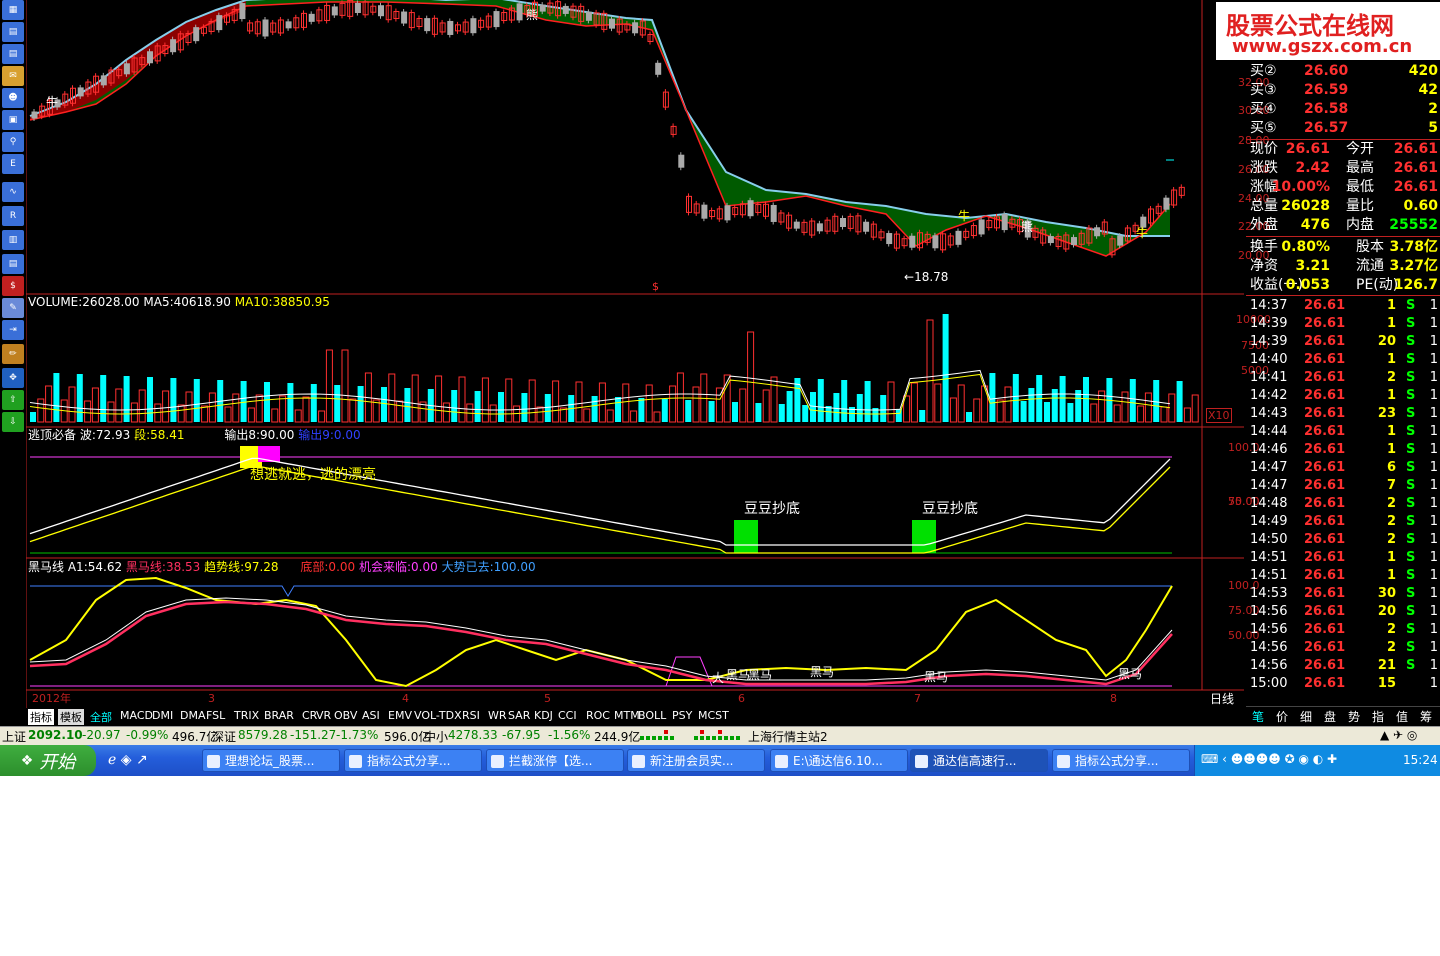 Image resolution: width=1440 pixels, height=956 pixels. What do you see at coordinates (1330, 716) in the screenshot?
I see `quote-tab: 盘` at bounding box center [1330, 716].